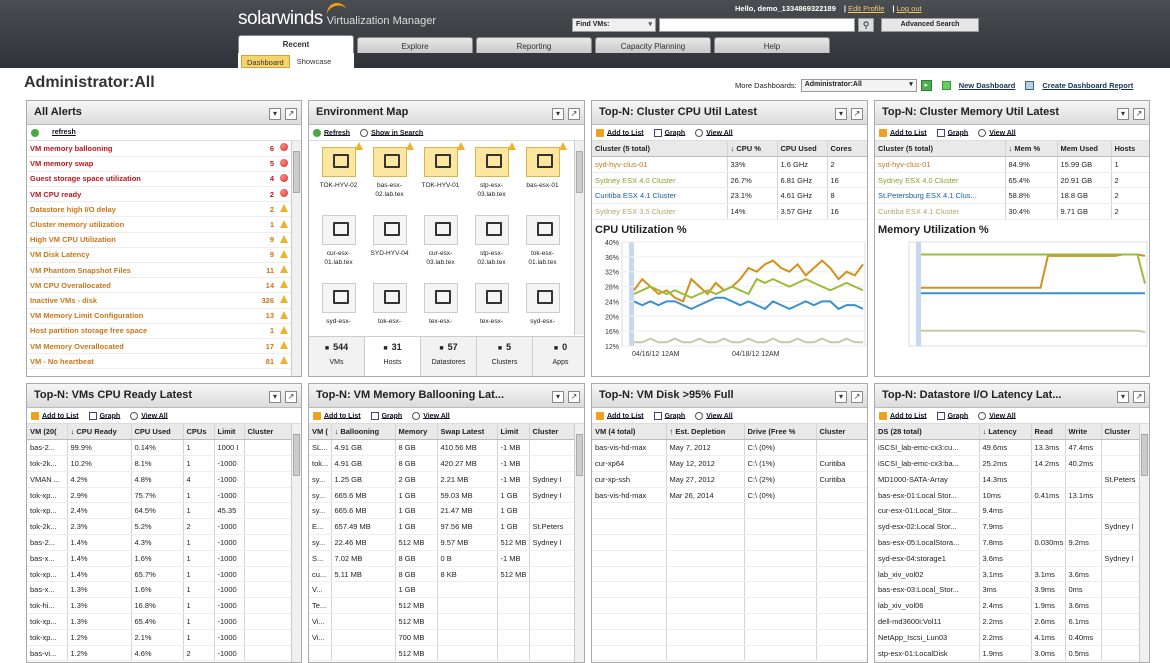  I want to click on column-header: Drive (Free %, so click(780, 432).